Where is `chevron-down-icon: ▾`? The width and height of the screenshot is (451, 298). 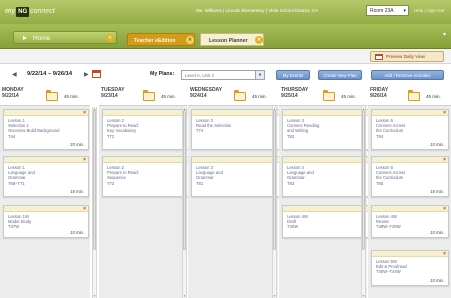
chevron-down-icon: ▾ is located at coordinates (404, 11).